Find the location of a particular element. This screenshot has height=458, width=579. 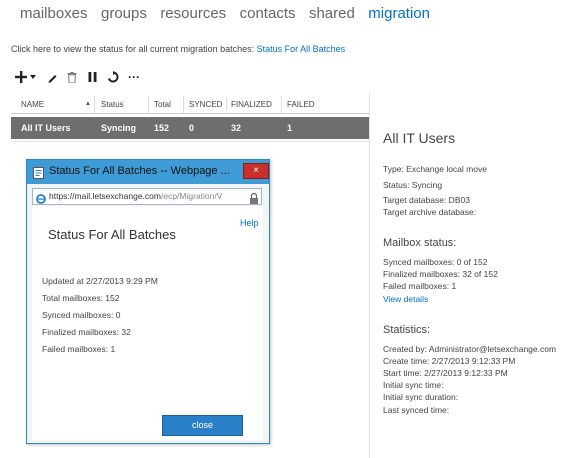

list-divider is located at coordinates (190, 141).